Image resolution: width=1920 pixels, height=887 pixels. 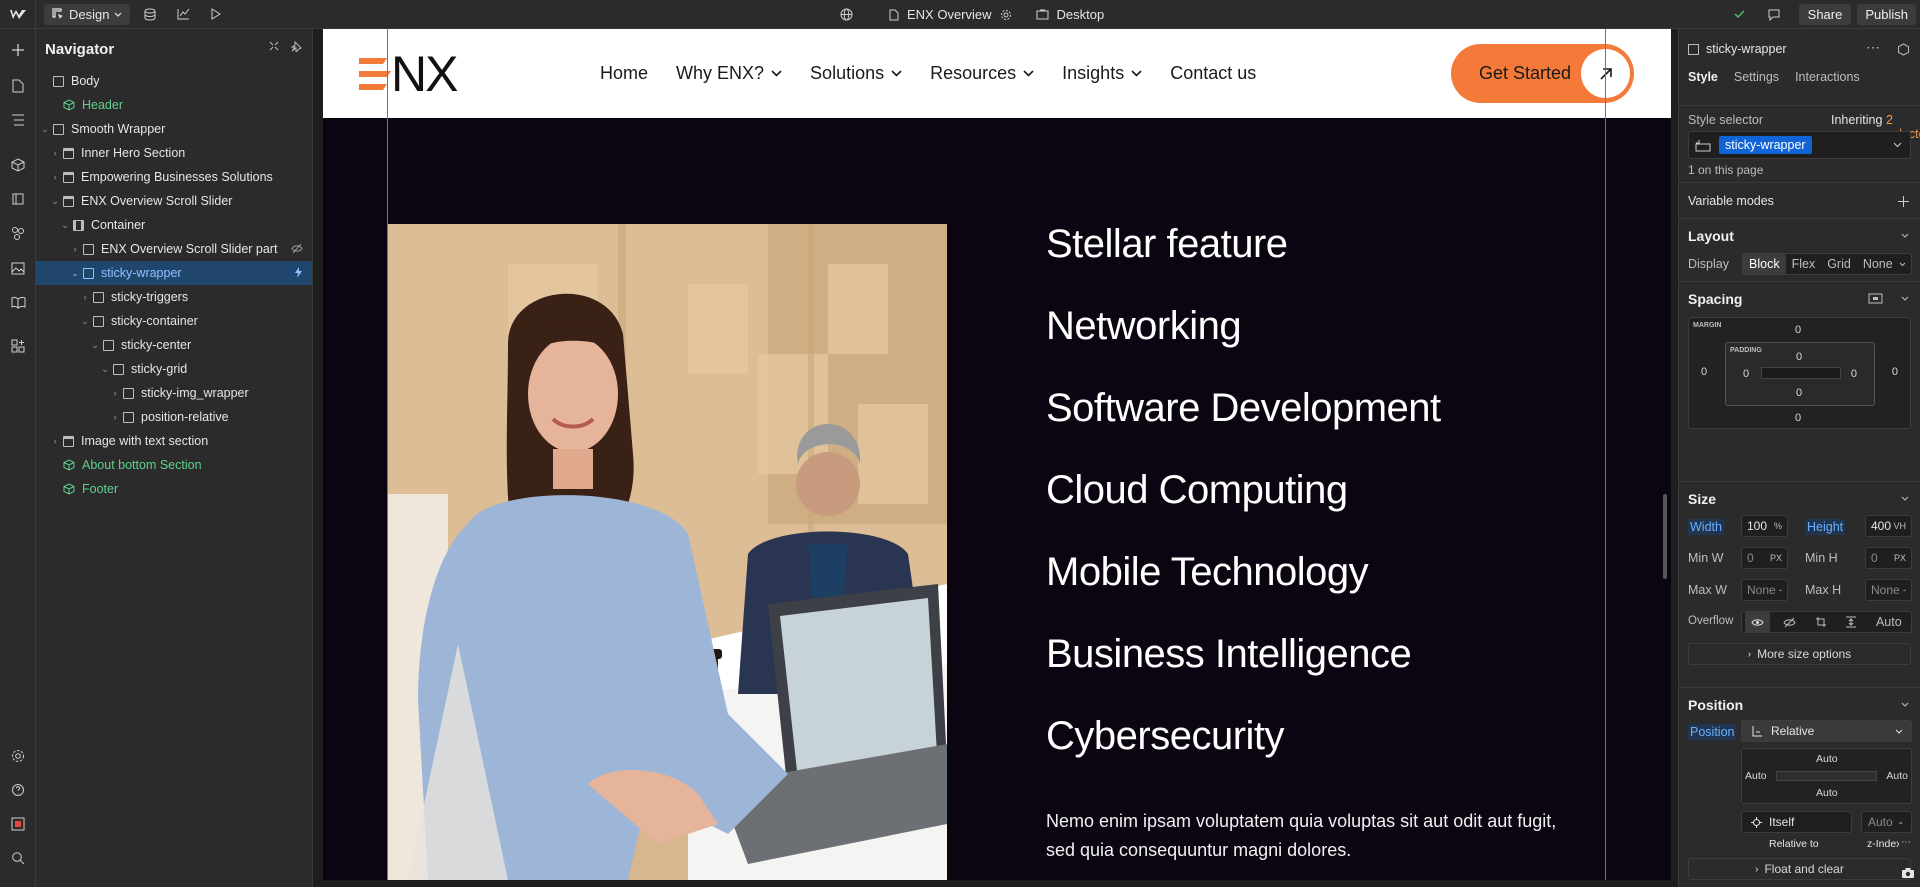 I want to click on library-icon, so click(x=18, y=302).